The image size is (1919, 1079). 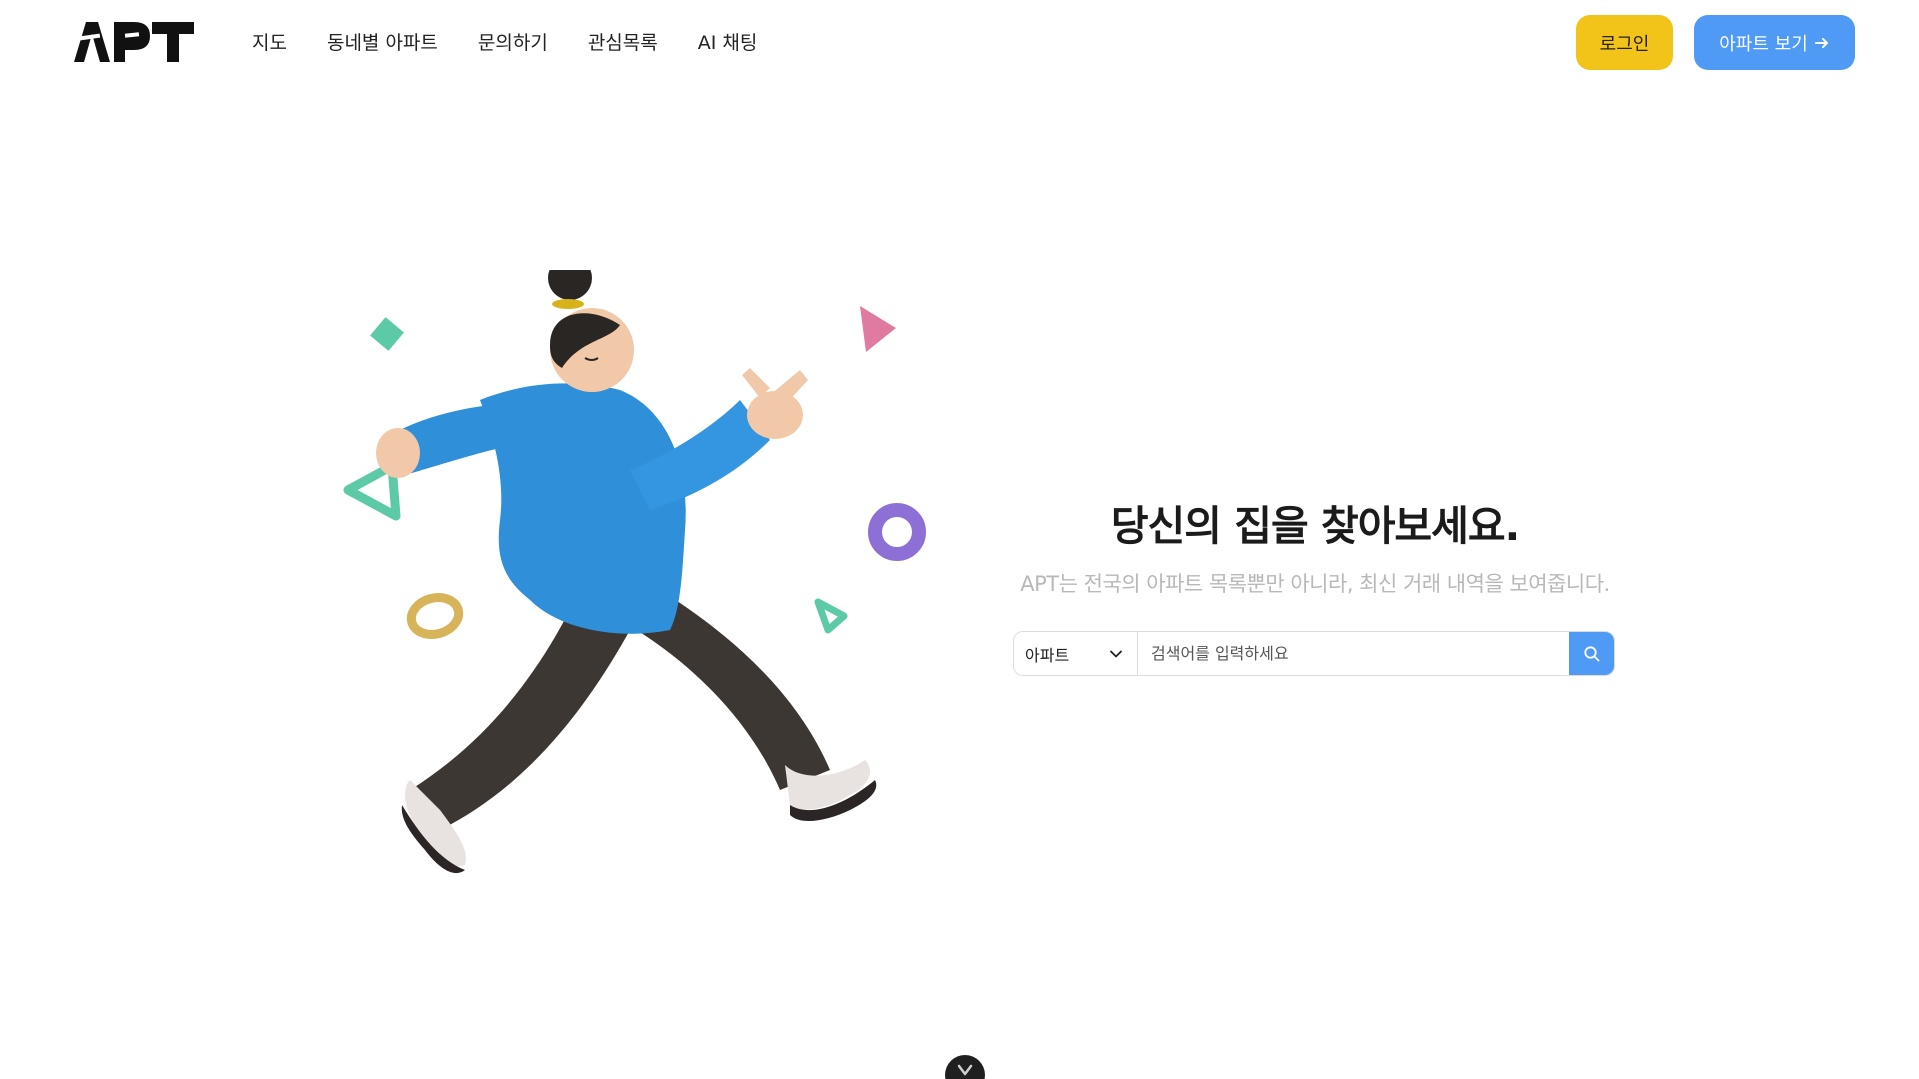 What do you see at coordinates (382, 43) in the screenshot?
I see `nav-item-neighborhood: 동네별 아파트` at bounding box center [382, 43].